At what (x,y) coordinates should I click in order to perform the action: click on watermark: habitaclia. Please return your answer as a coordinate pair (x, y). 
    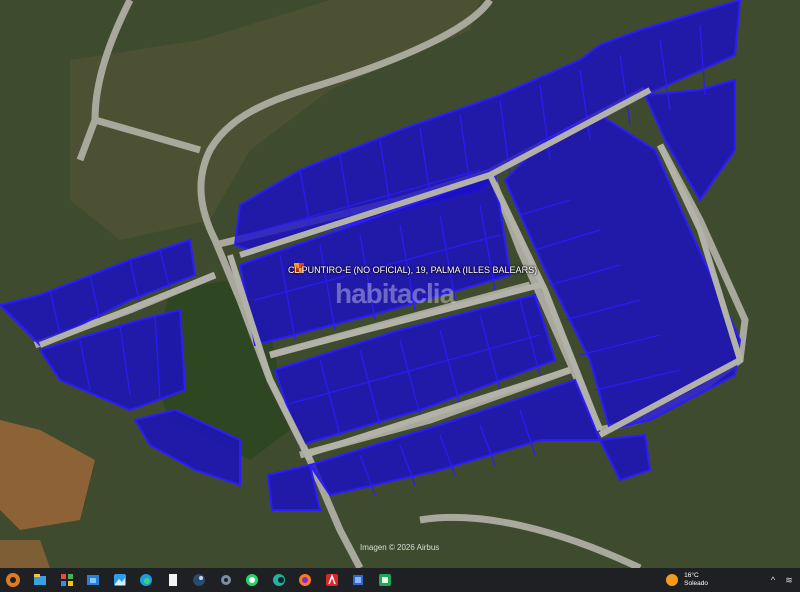
    Looking at the image, I should click on (395, 293).